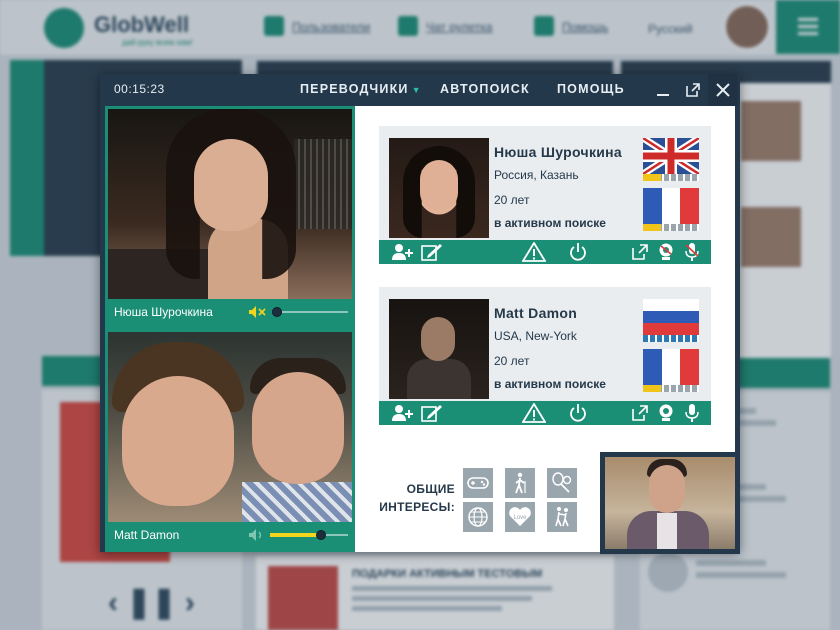 The image size is (840, 630). What do you see at coordinates (485, 89) in the screenshot?
I see `tab-autosearch: АВТОПОИСК` at bounding box center [485, 89].